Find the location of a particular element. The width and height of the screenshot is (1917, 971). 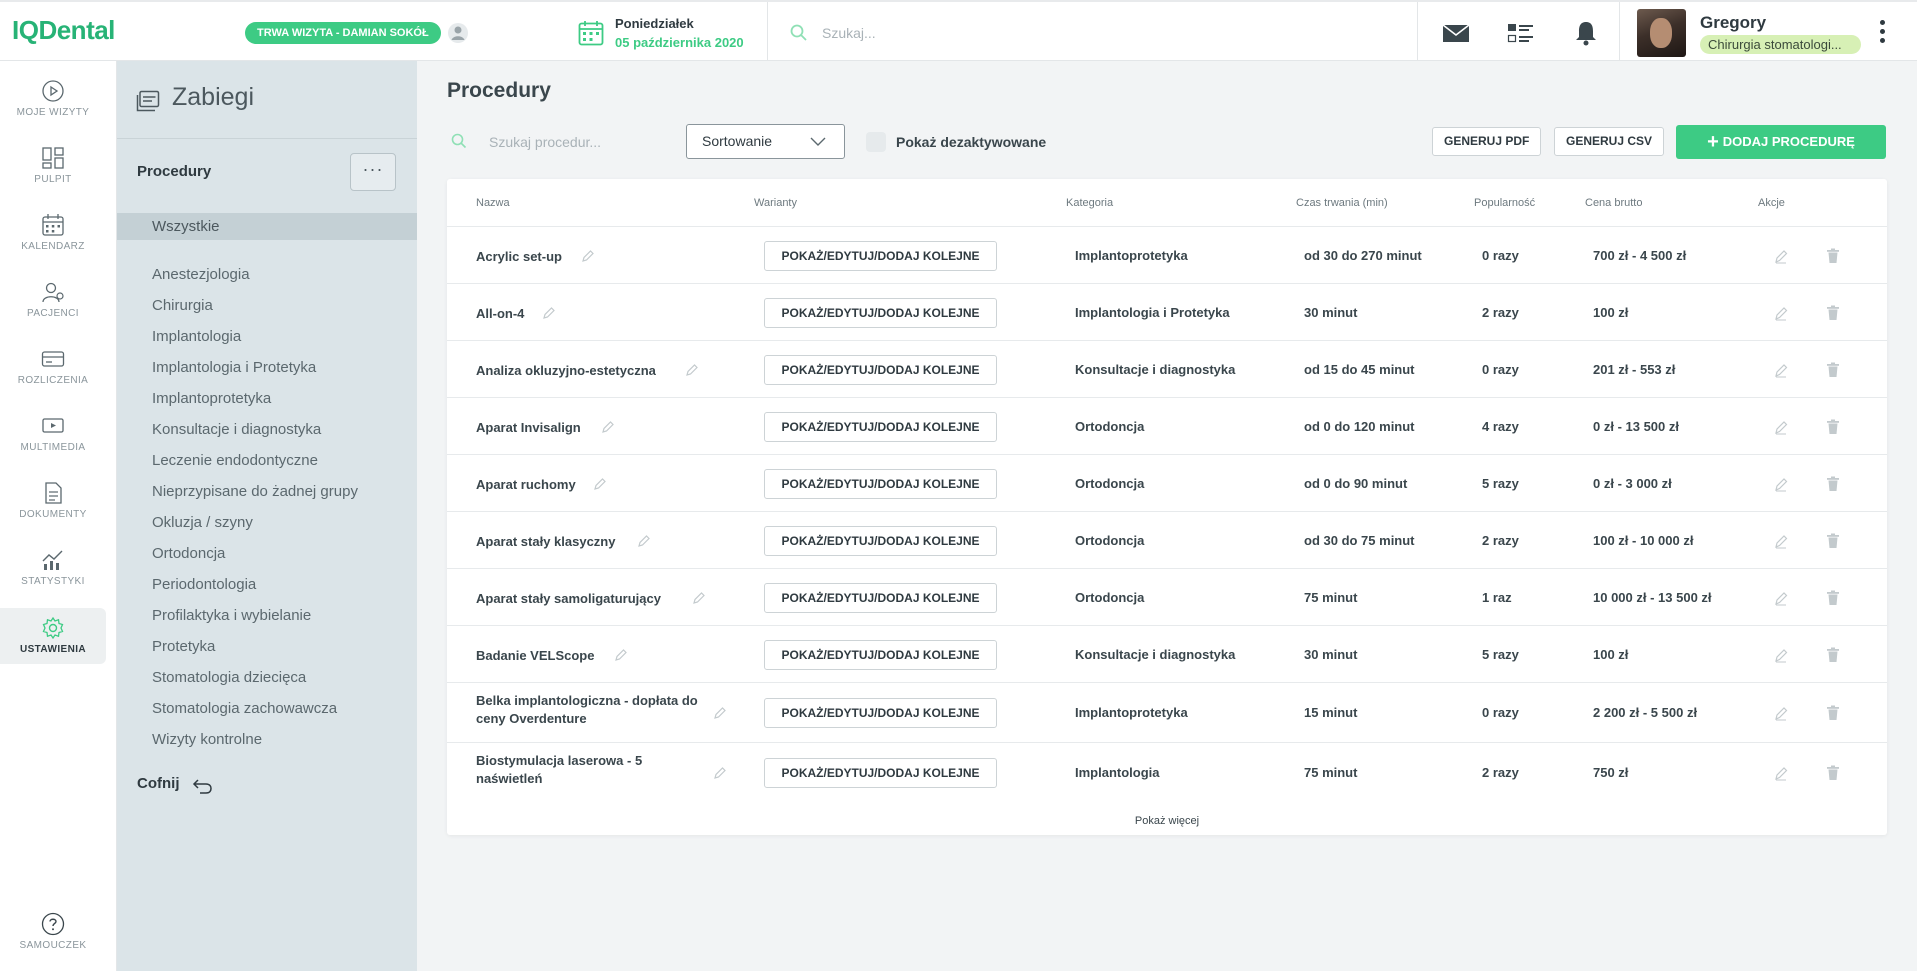

avatar is located at coordinates (1661, 33).